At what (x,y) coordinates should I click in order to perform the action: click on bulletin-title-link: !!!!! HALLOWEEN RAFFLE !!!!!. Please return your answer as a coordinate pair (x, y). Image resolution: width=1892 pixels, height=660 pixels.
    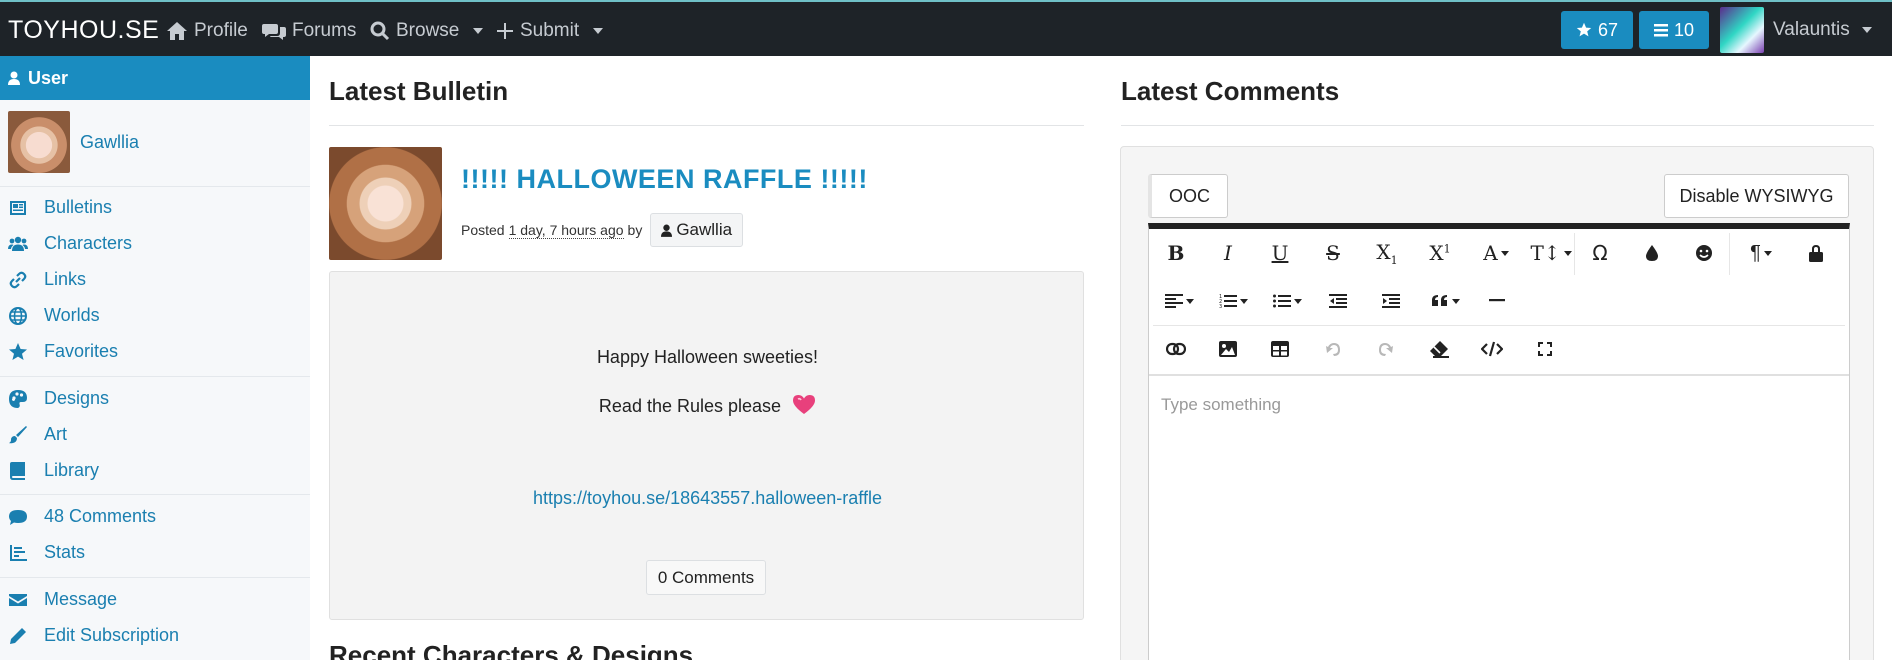
    Looking at the image, I should click on (664, 179).